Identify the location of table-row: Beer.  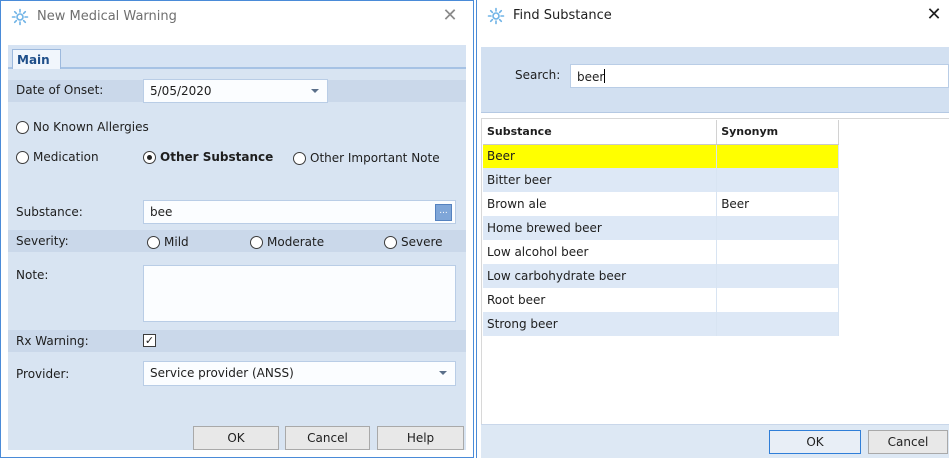
(661, 156).